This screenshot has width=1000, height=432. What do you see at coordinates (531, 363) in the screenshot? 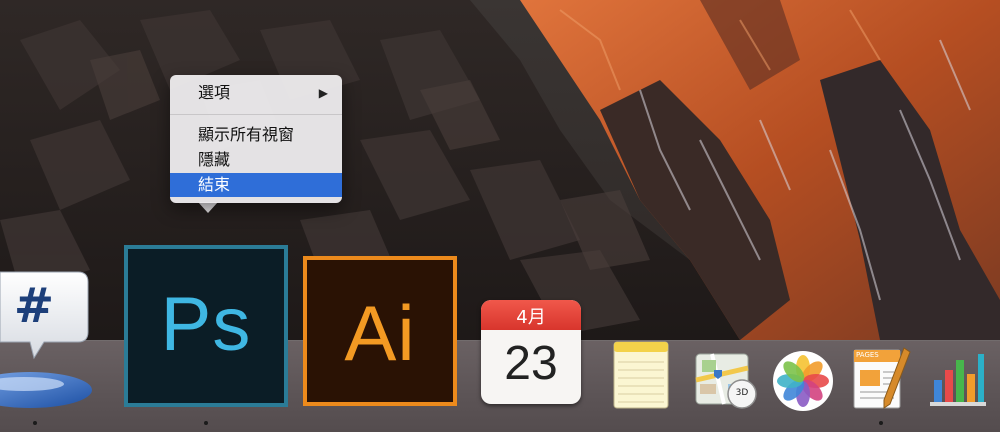
I see `calendar-day: 23` at bounding box center [531, 363].